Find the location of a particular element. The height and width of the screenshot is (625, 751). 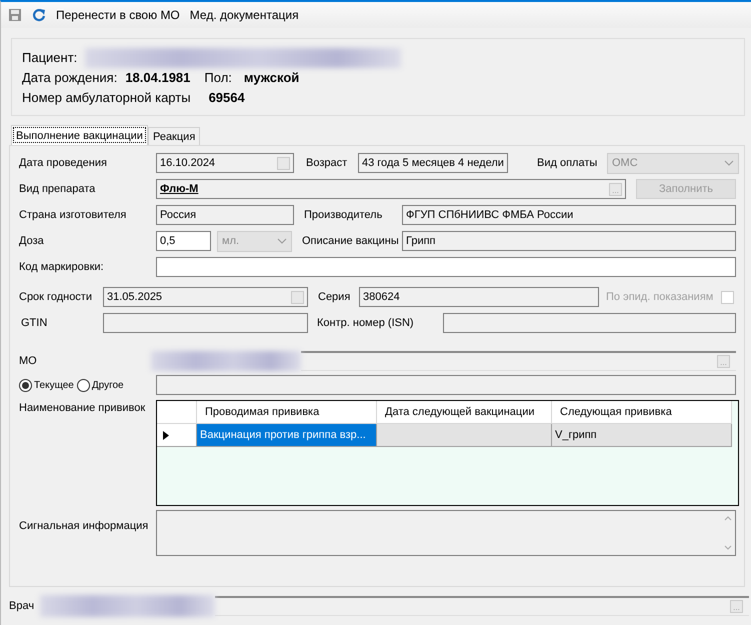

field-label: Вид оплаты is located at coordinates (567, 163).